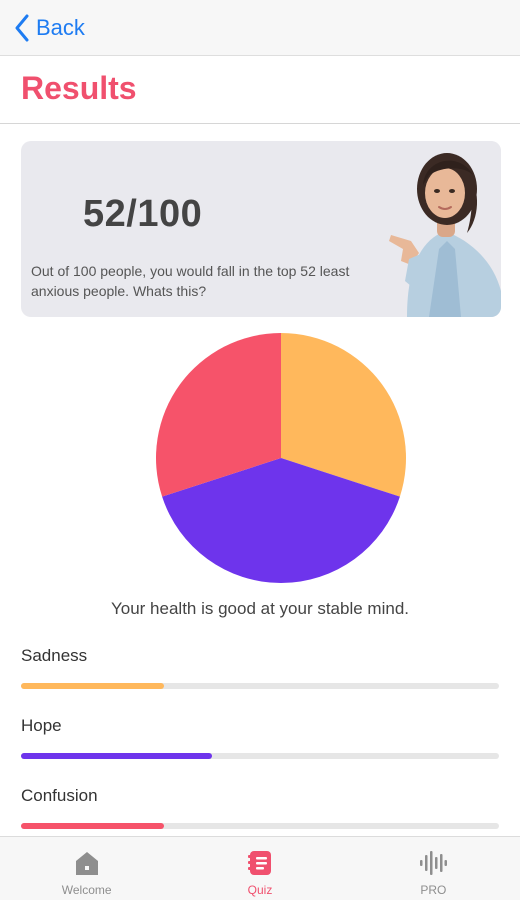 This screenshot has height=900, width=520. I want to click on woman-portrait-illustration, so click(445, 229).